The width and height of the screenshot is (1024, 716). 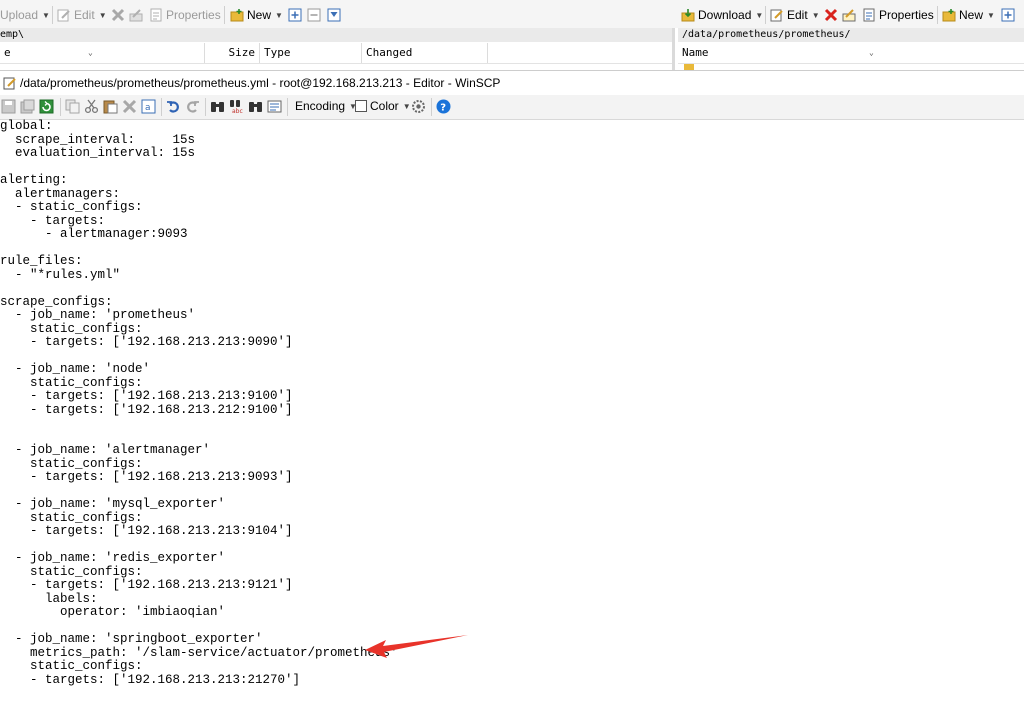 I want to click on svg-text: abc, so click(x=237, y=111).